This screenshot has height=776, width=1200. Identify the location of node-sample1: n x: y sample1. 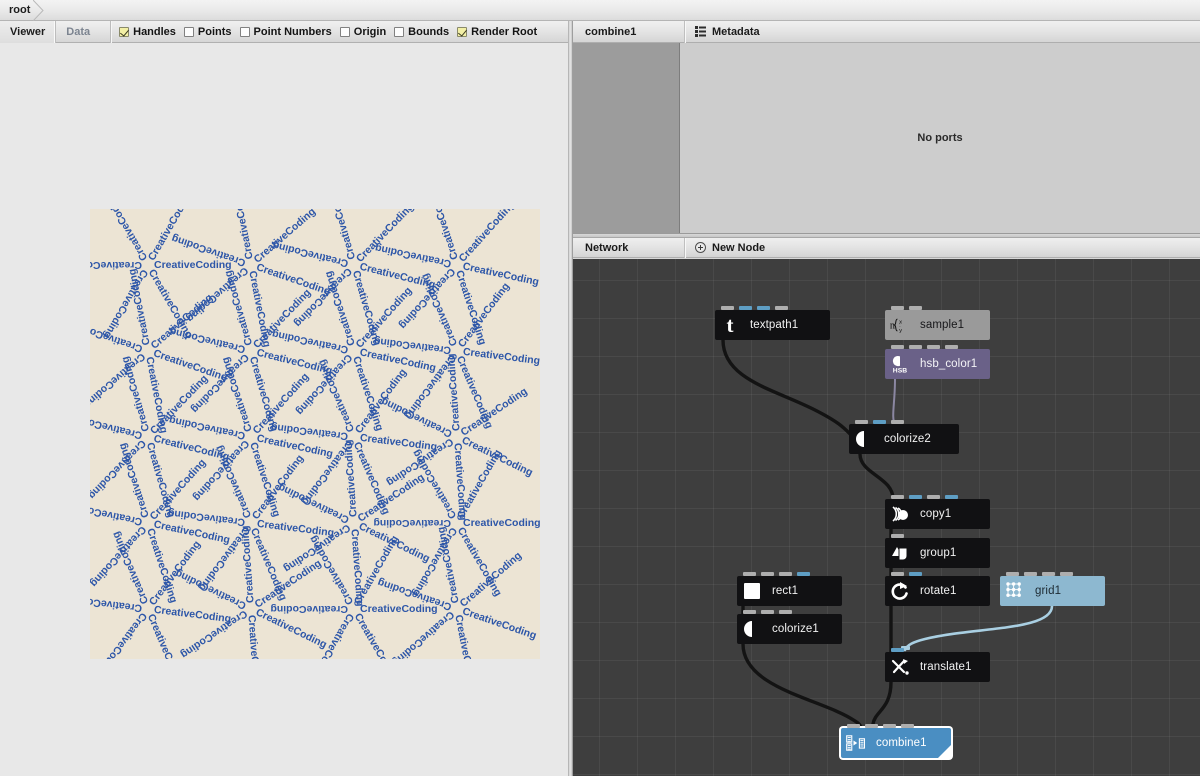
(937, 323).